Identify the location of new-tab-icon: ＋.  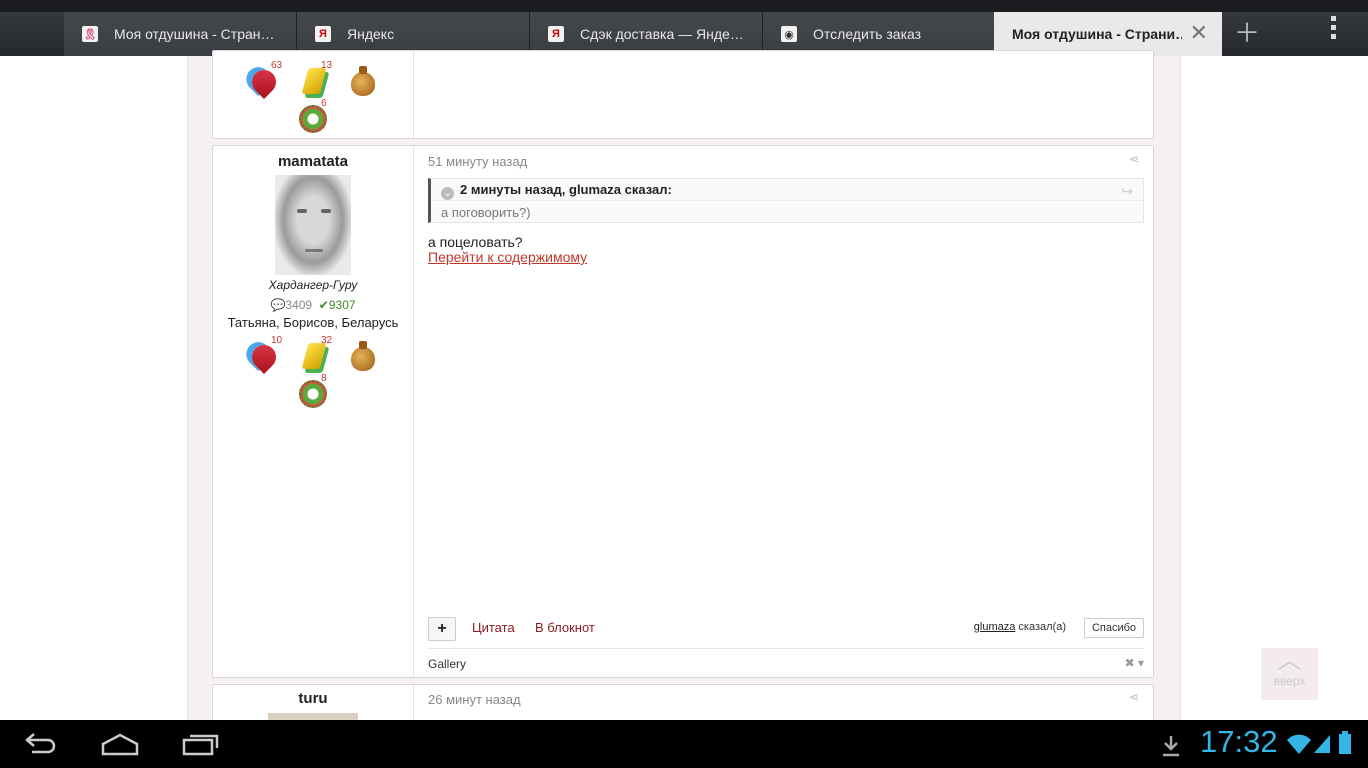
(1247, 33).